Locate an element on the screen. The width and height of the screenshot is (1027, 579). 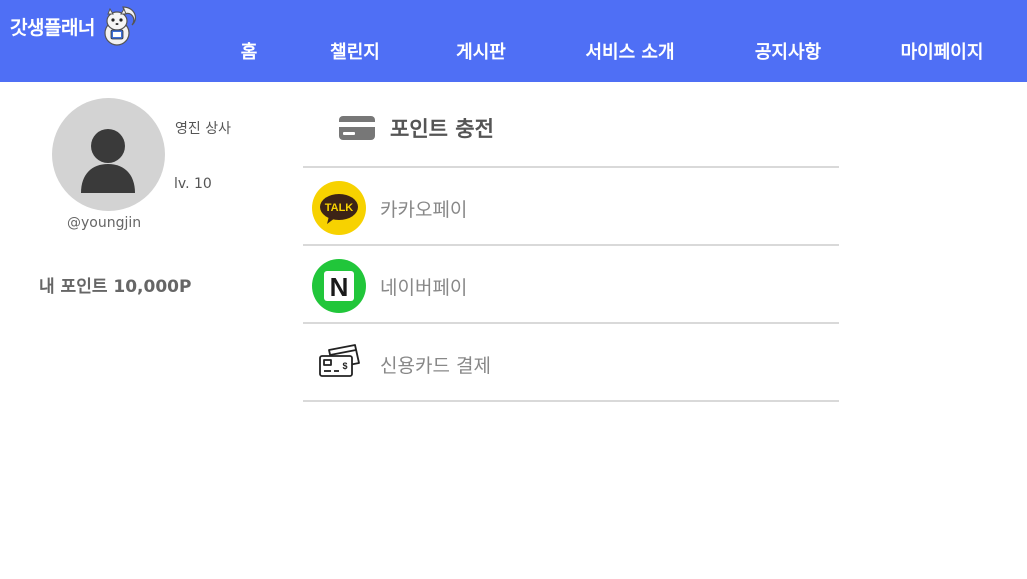
nav-item-board: 게시판 is located at coordinates (481, 51).